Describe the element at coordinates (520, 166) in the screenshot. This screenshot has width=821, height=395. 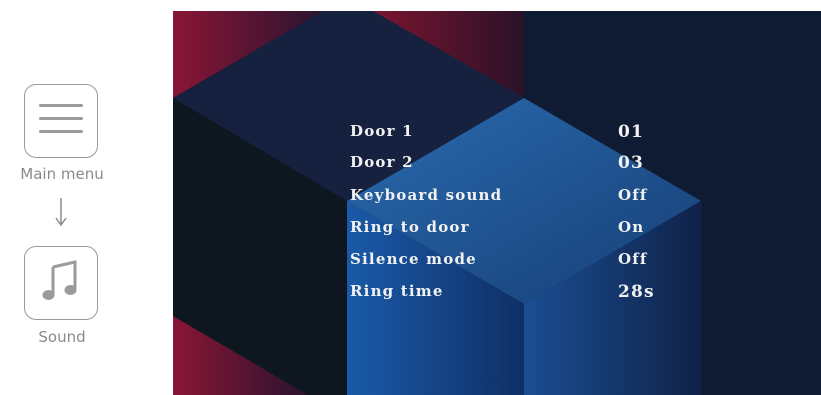
I see `setting-row-door-2: Door 2 03` at that location.